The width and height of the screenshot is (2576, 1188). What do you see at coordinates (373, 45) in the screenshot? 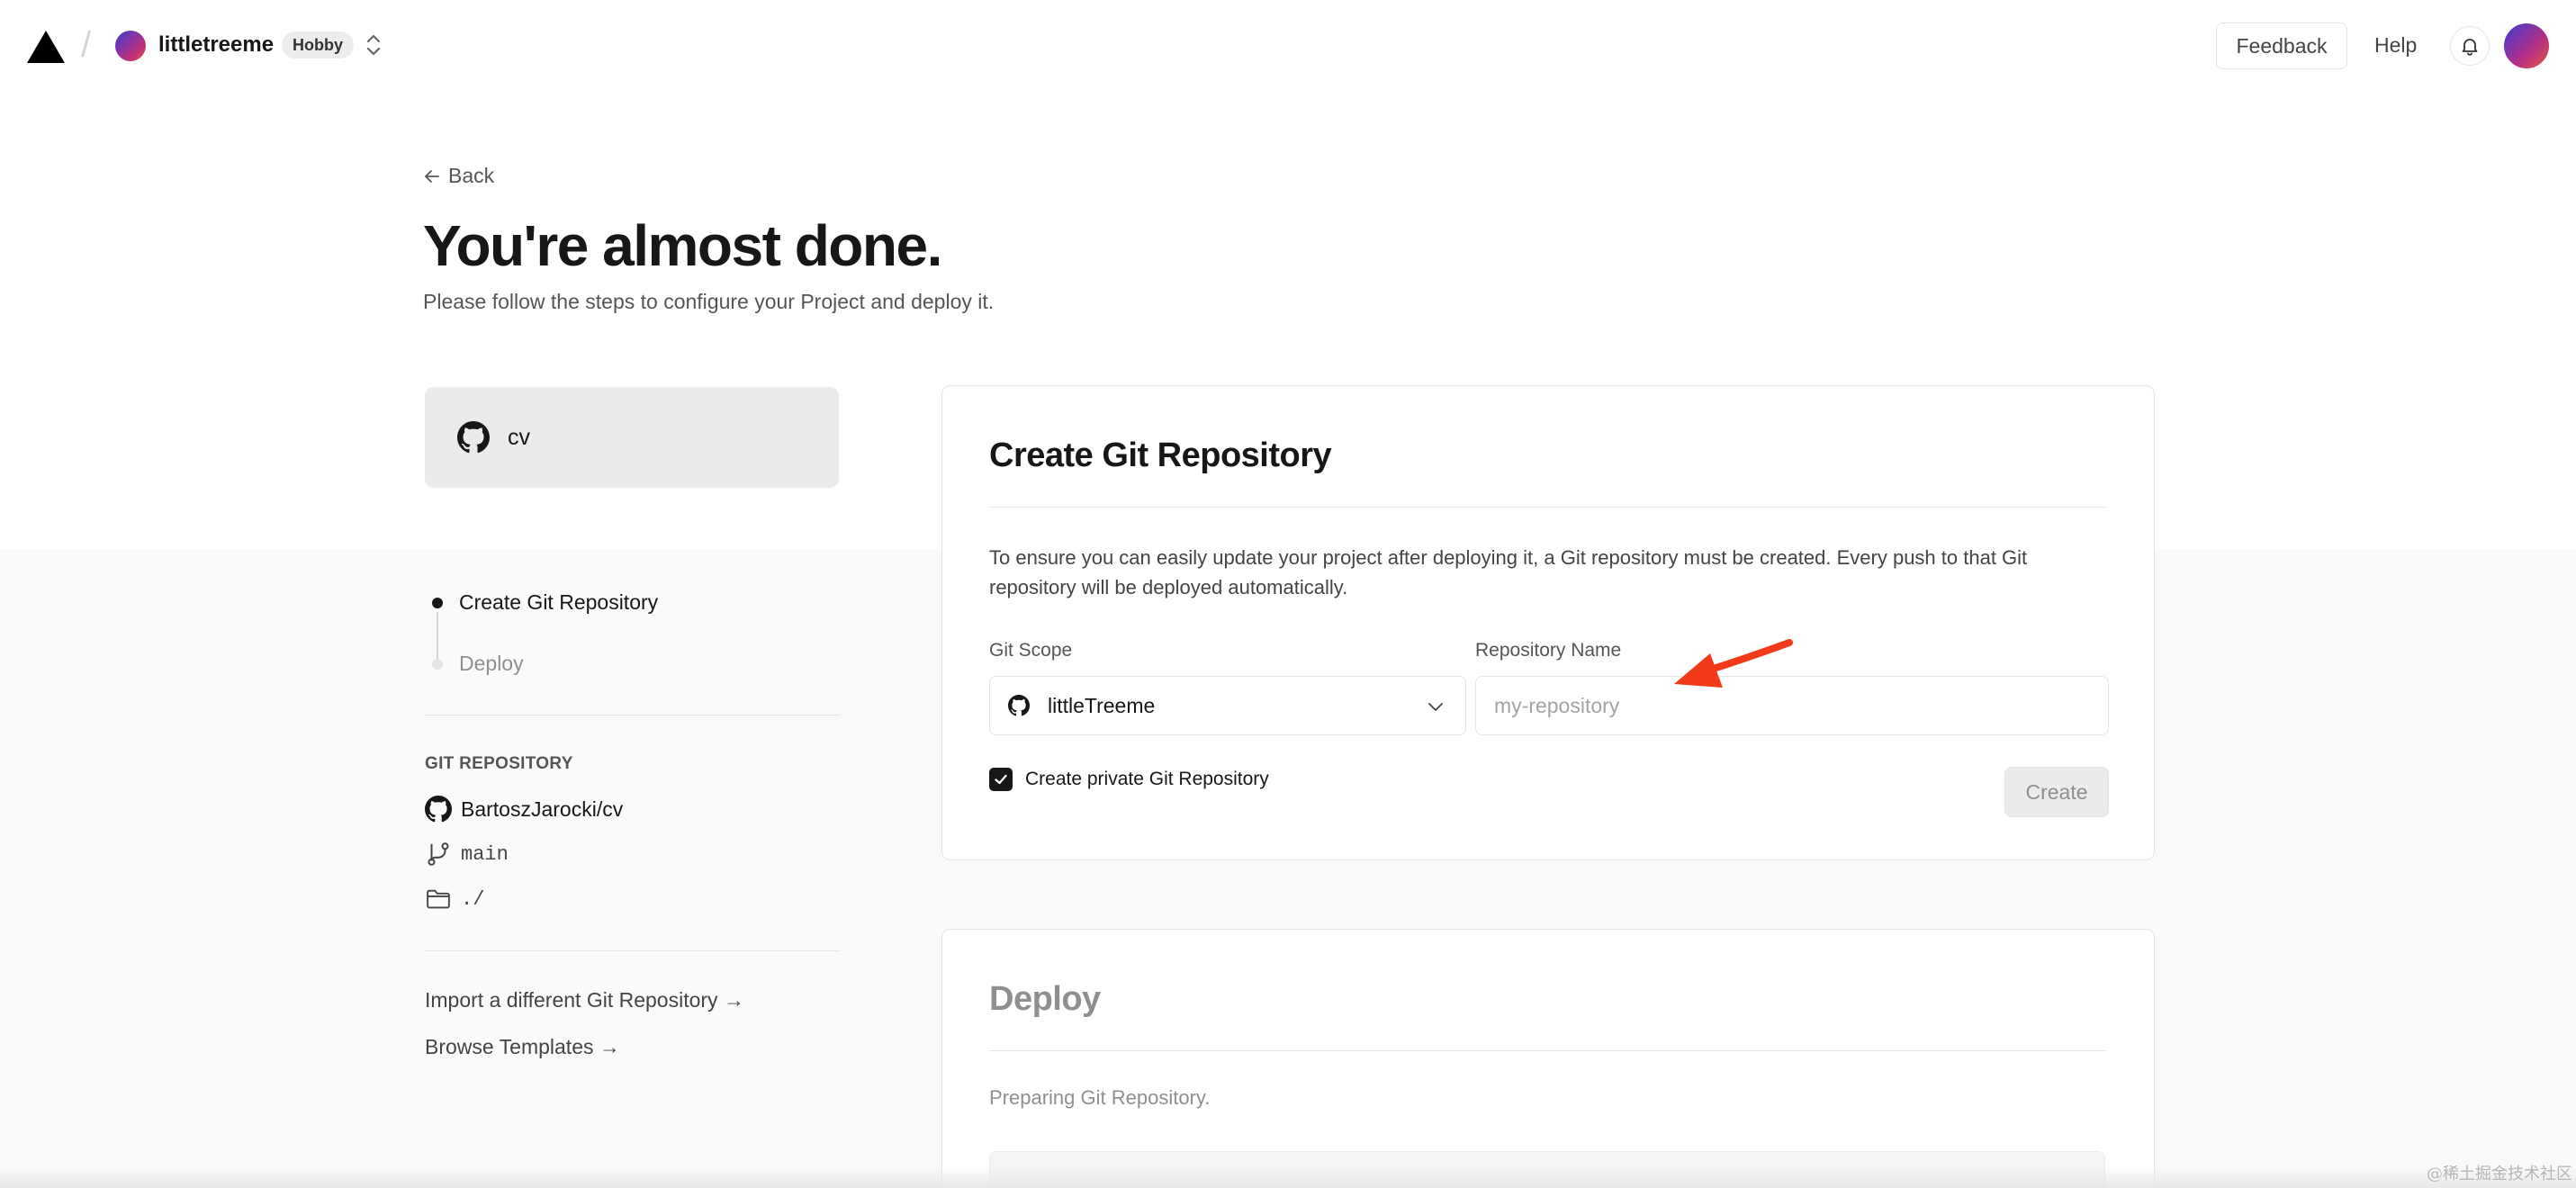
I see `chevron-up-down-icon` at bounding box center [373, 45].